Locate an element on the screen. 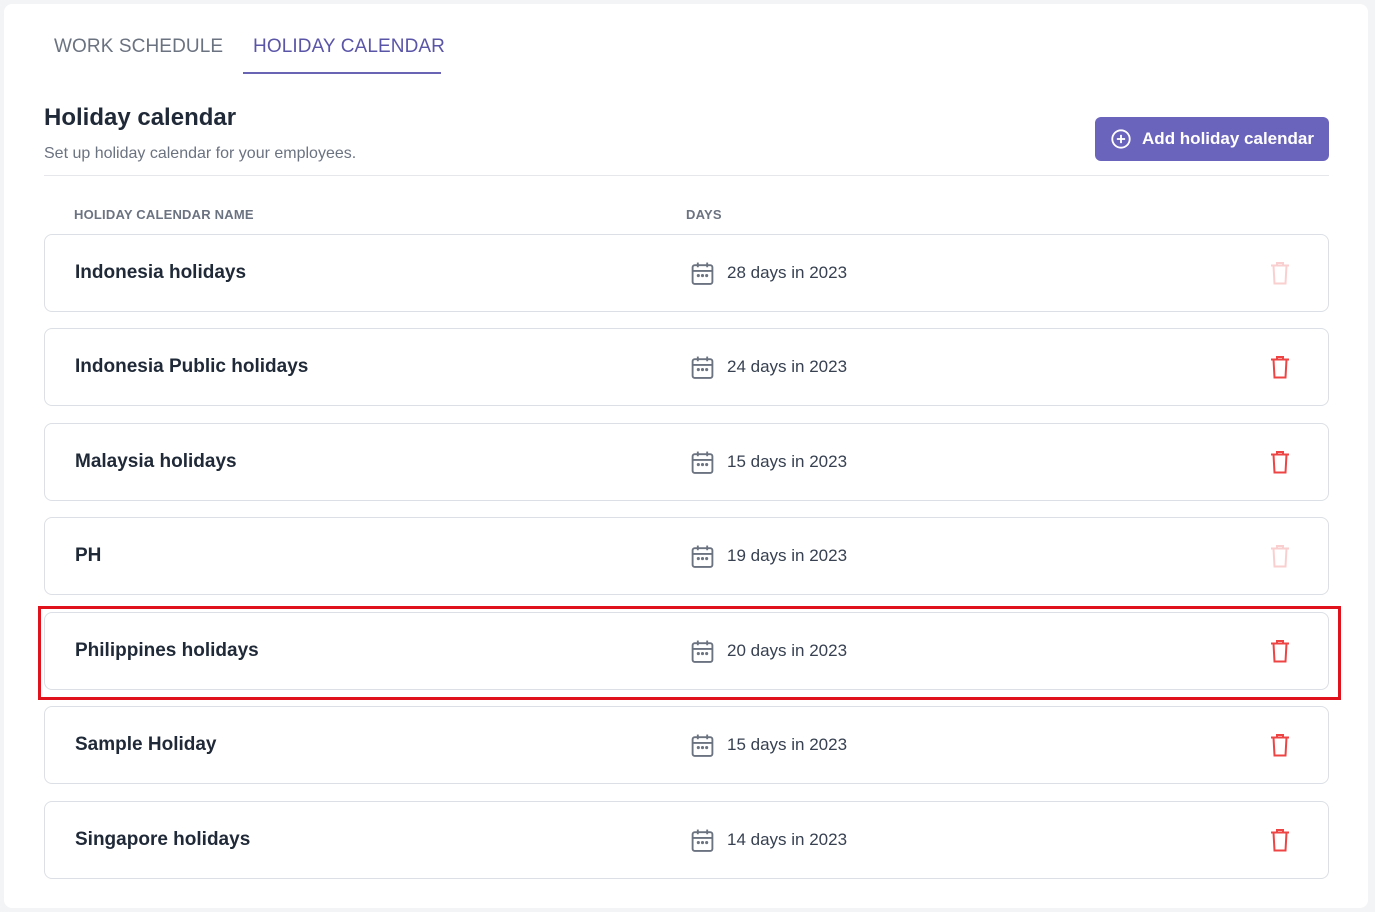  plus-circle-icon is located at coordinates (1121, 139).